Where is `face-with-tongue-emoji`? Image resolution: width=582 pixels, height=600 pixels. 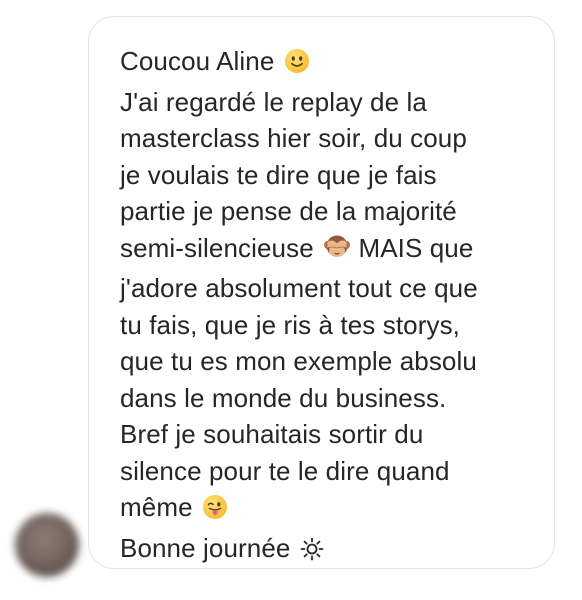 face-with-tongue-emoji is located at coordinates (215, 511).